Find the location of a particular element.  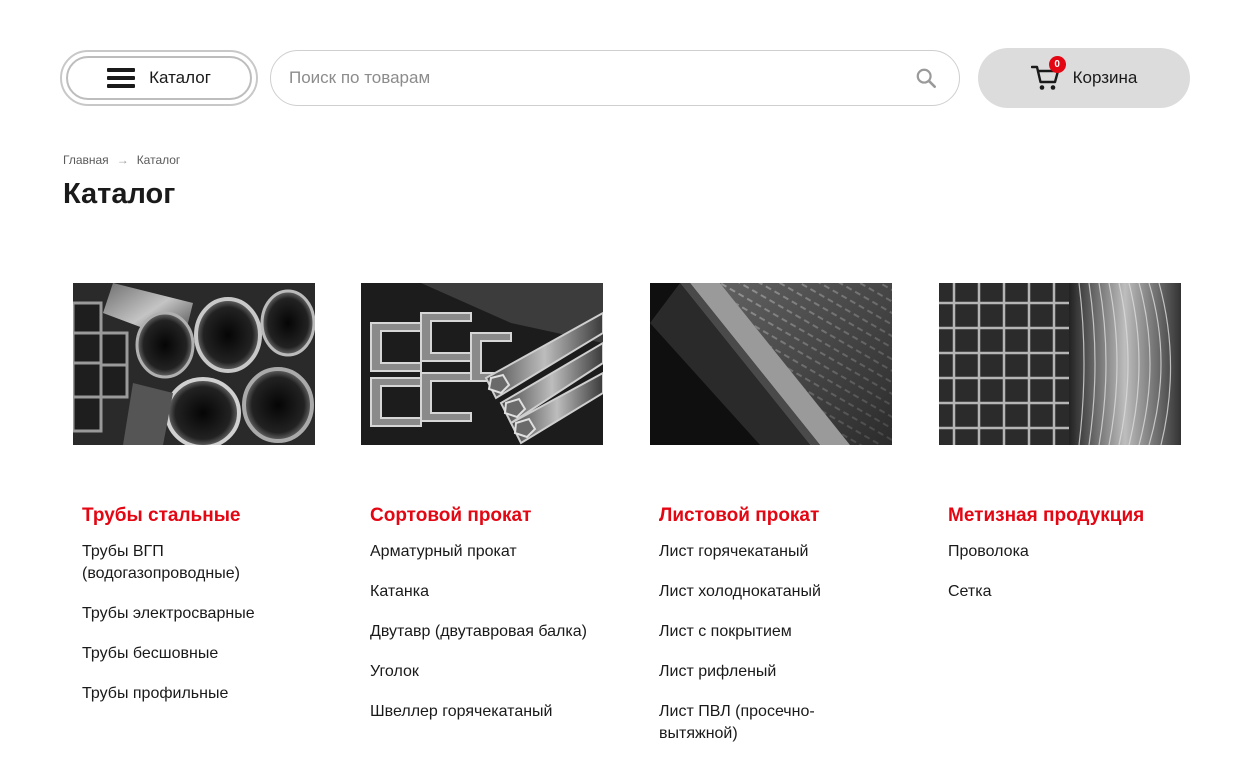

category-link: Швеллер горячекатаный is located at coordinates (485, 712).